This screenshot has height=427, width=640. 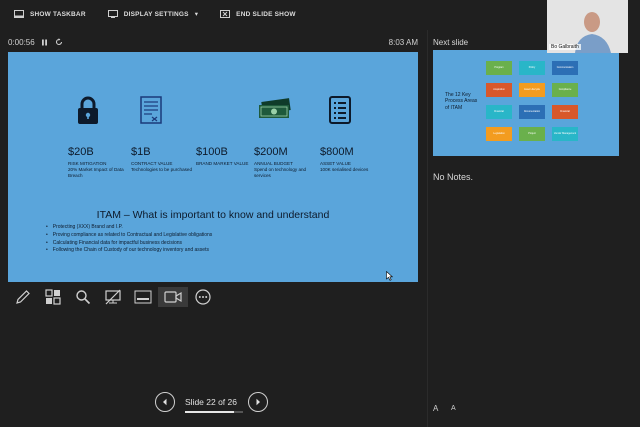 I want to click on stat-value: $20B, so click(x=81, y=152).